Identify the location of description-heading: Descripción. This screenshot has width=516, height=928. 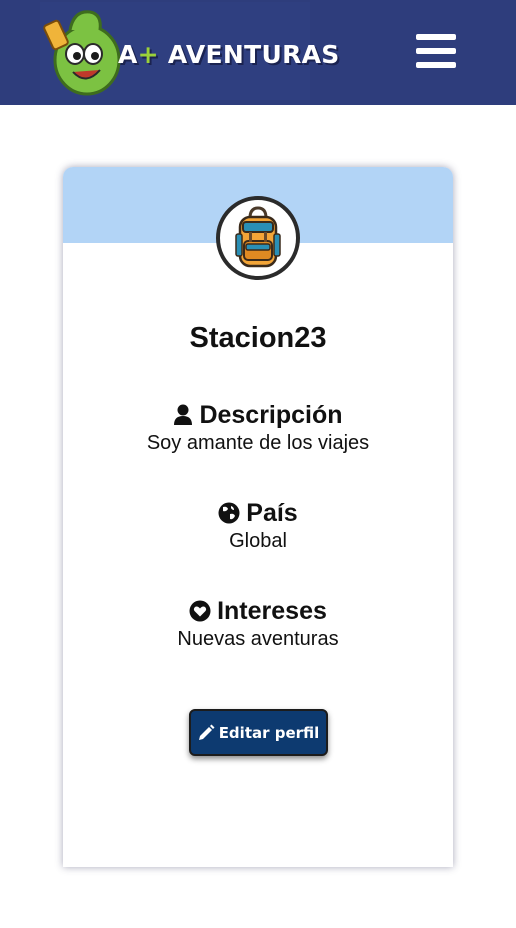
(258, 415).